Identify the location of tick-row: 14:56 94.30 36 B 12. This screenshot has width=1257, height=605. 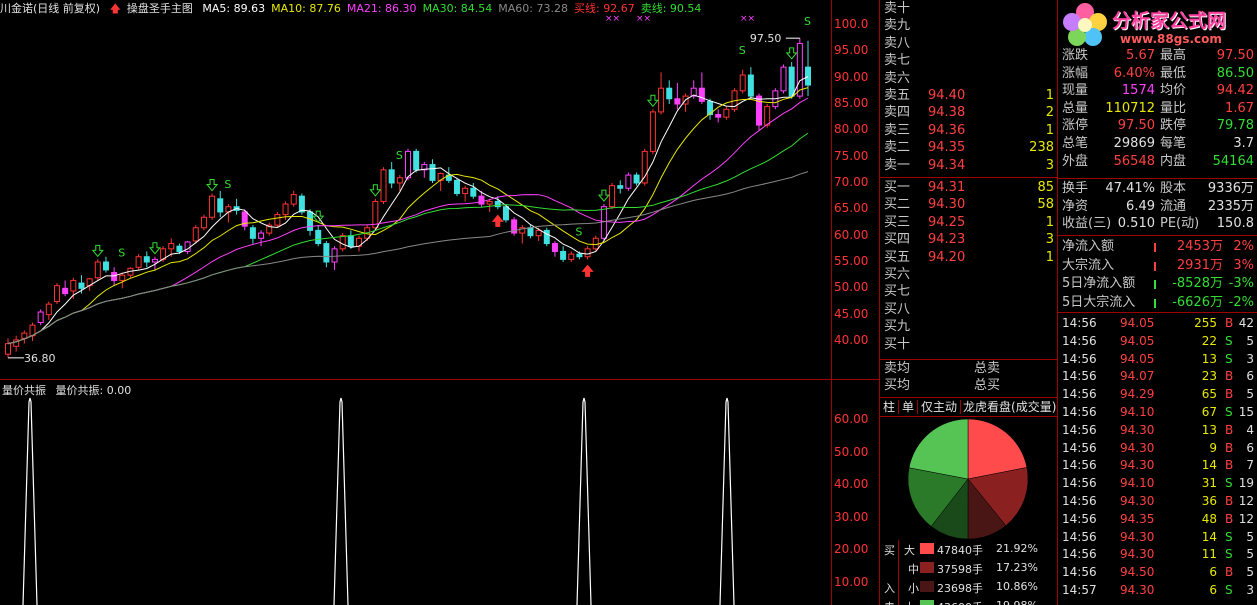
(1158, 502).